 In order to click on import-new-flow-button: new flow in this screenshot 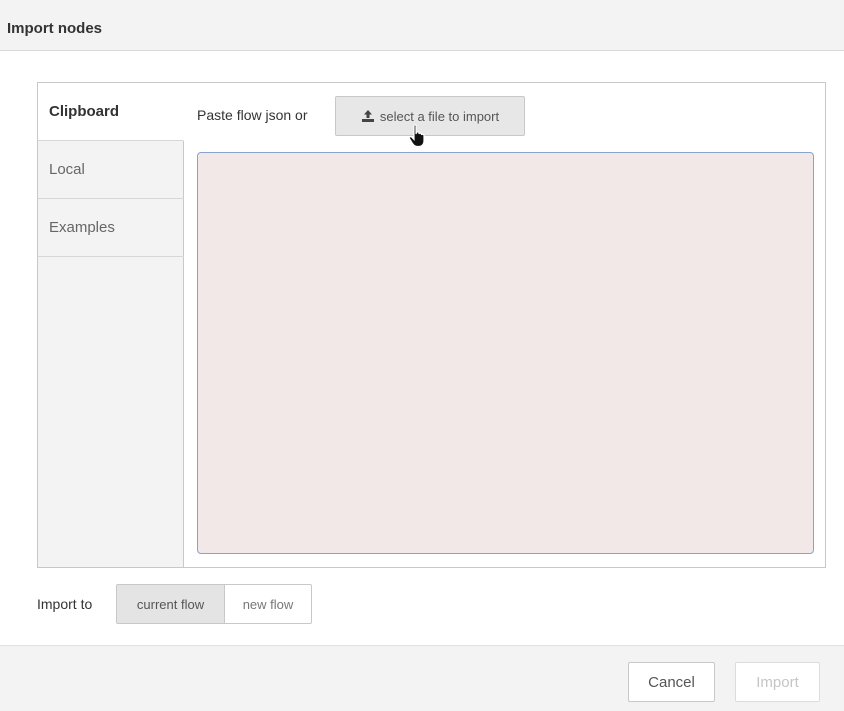, I will do `click(268, 604)`.